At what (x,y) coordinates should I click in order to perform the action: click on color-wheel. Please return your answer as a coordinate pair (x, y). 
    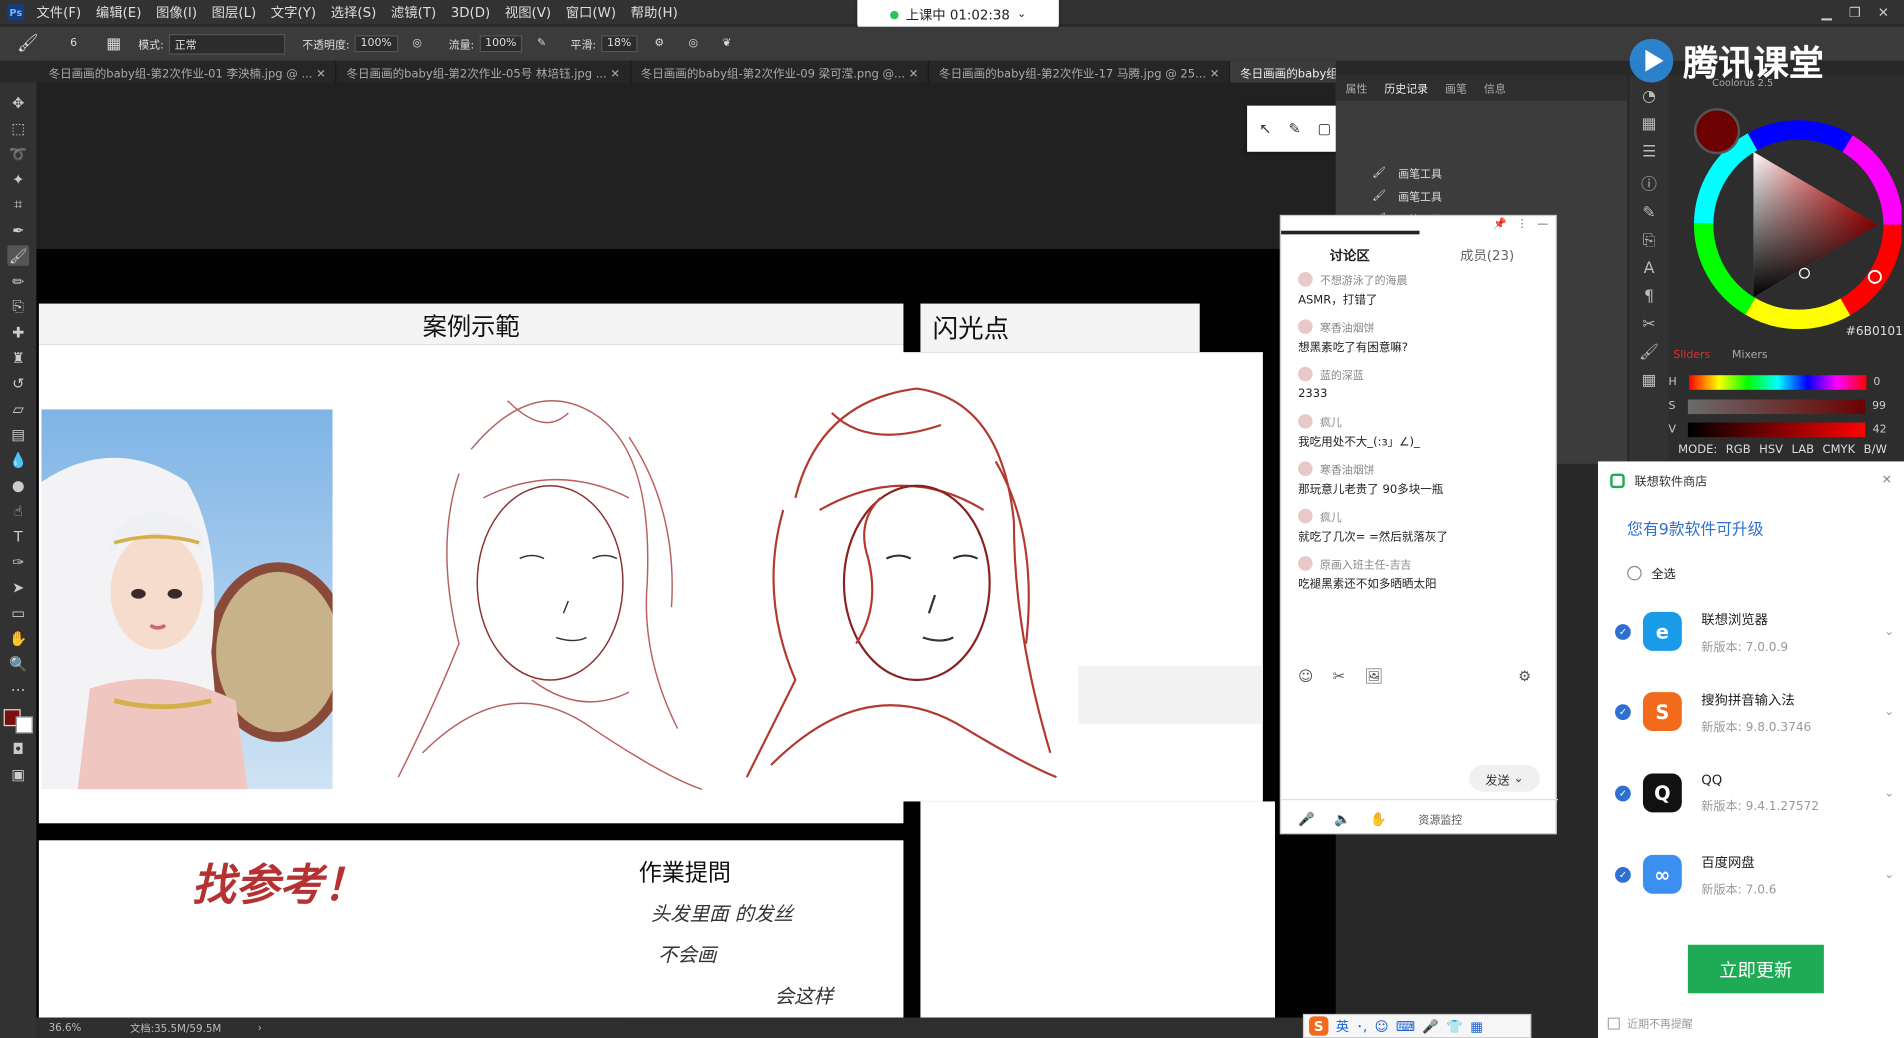
    Looking at the image, I should click on (1792, 215).